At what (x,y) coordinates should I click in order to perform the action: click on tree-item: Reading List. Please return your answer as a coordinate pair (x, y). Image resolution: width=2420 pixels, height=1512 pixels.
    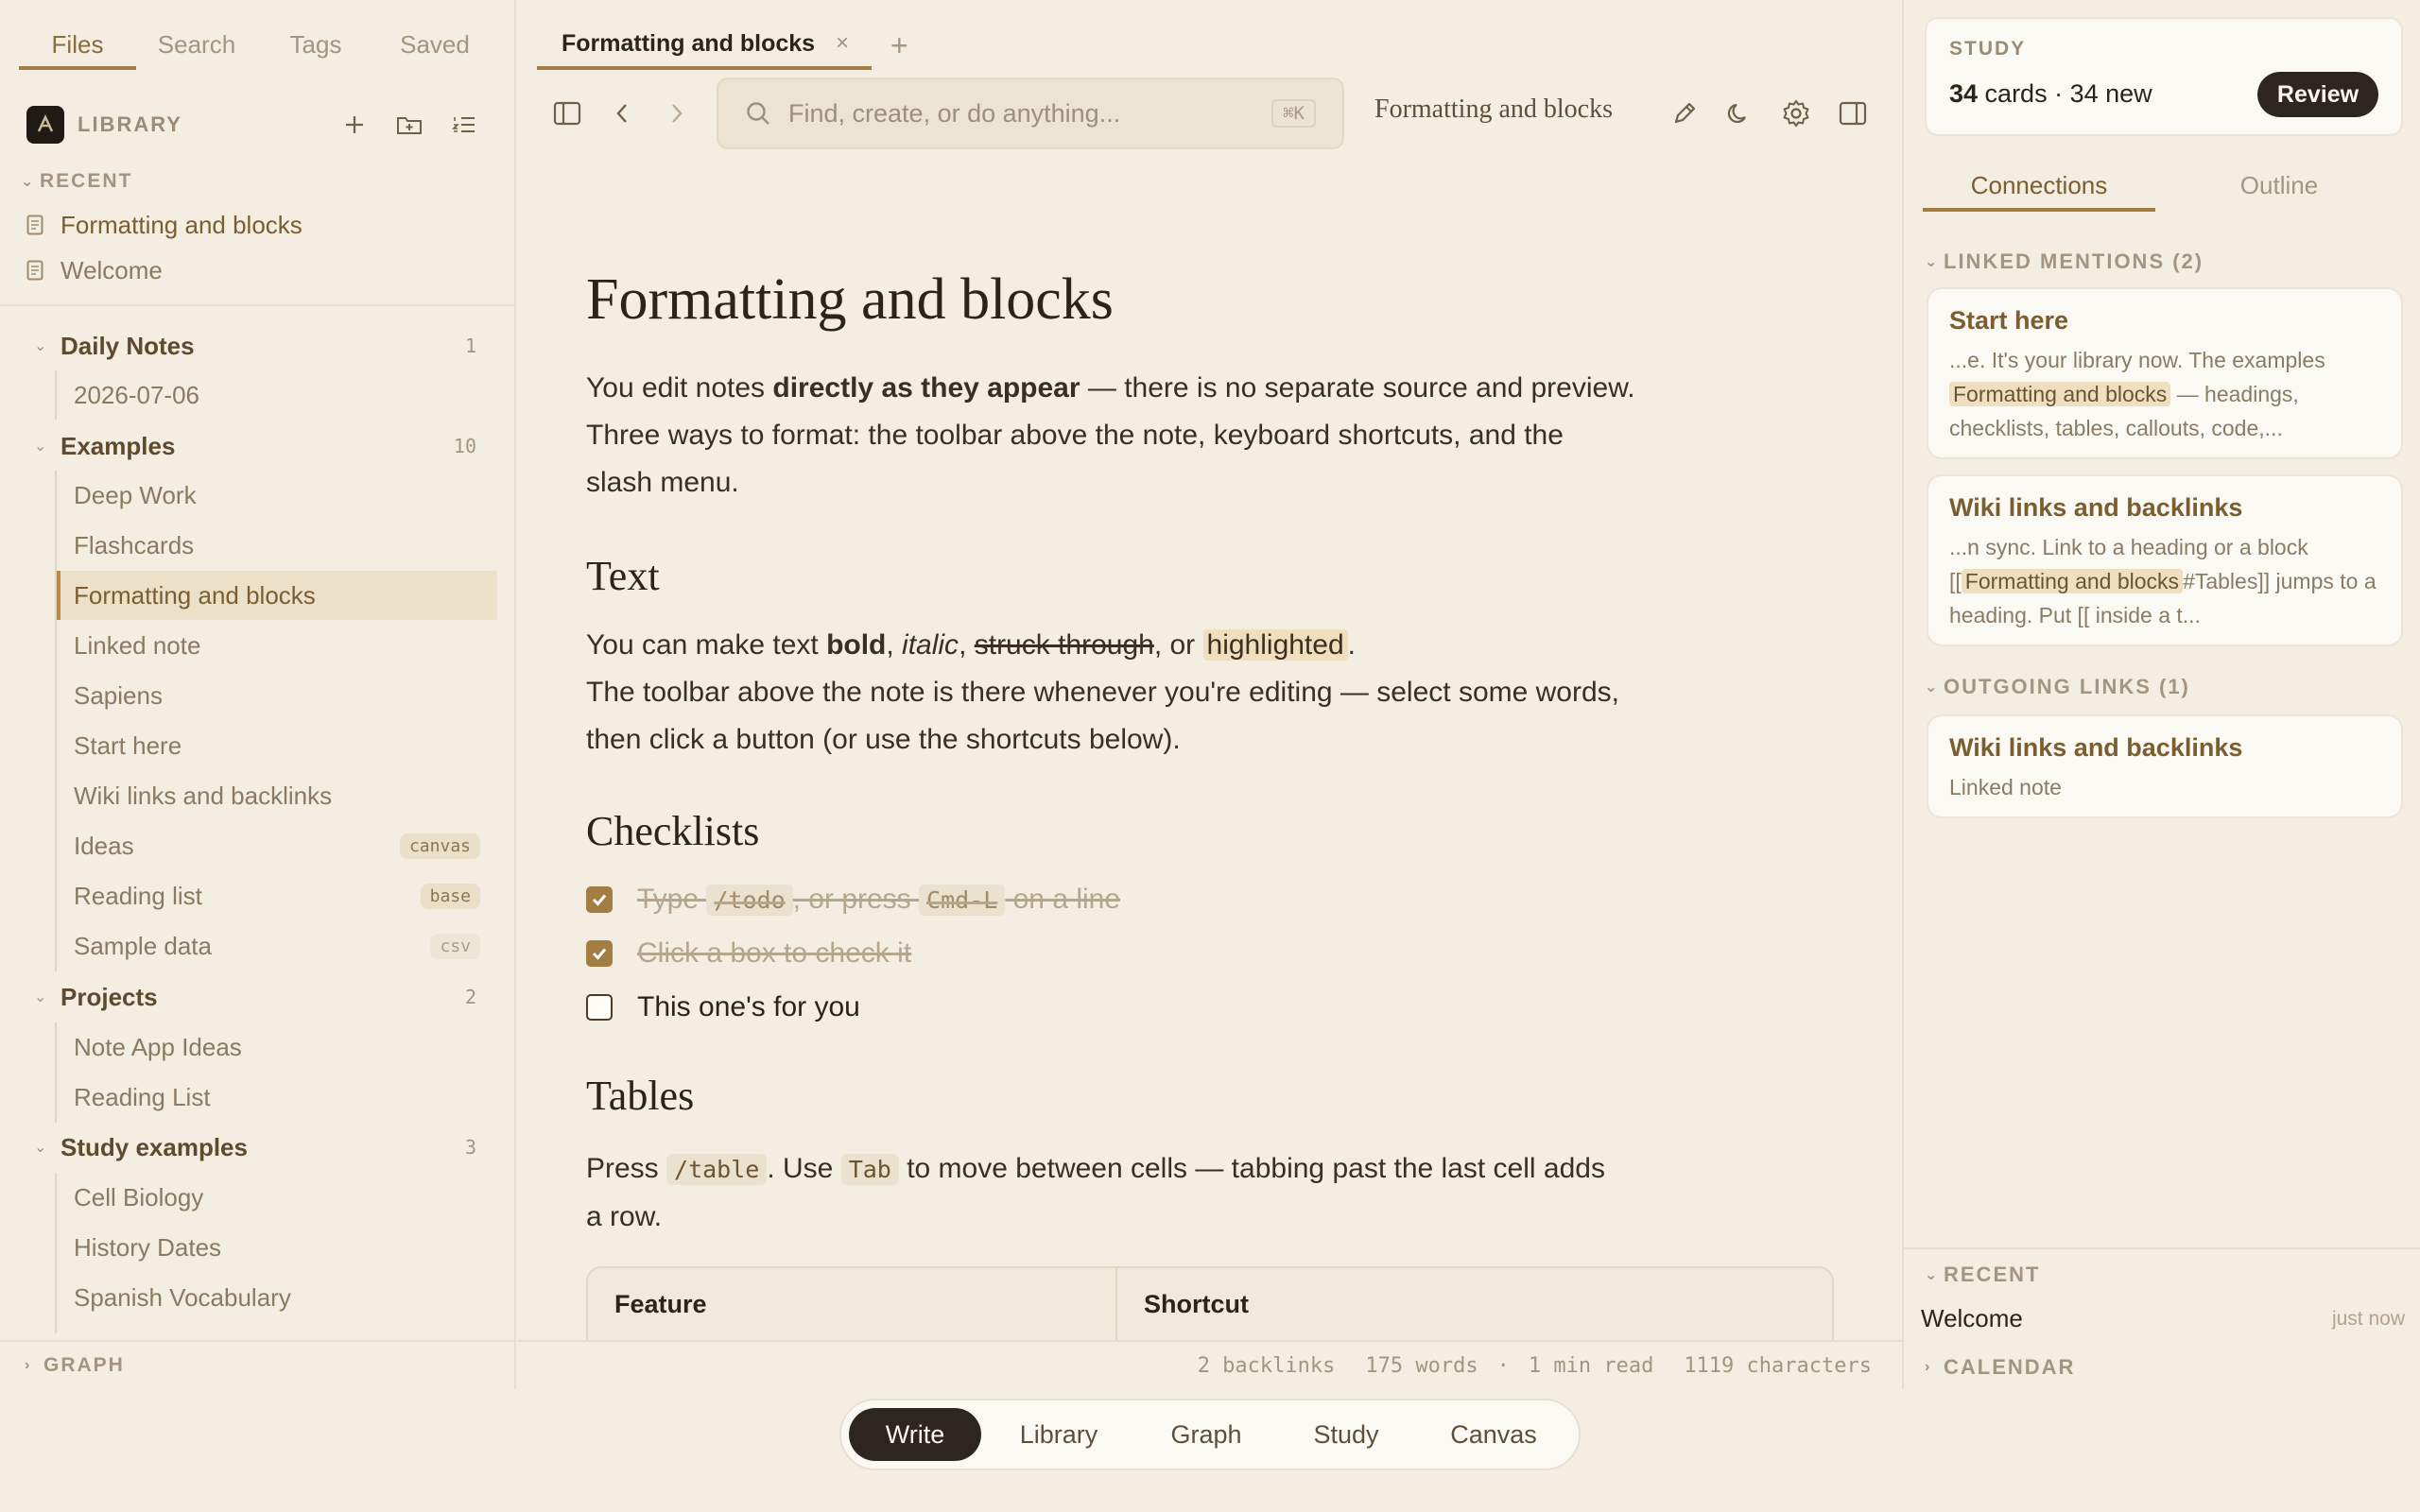
    Looking at the image, I should click on (277, 1097).